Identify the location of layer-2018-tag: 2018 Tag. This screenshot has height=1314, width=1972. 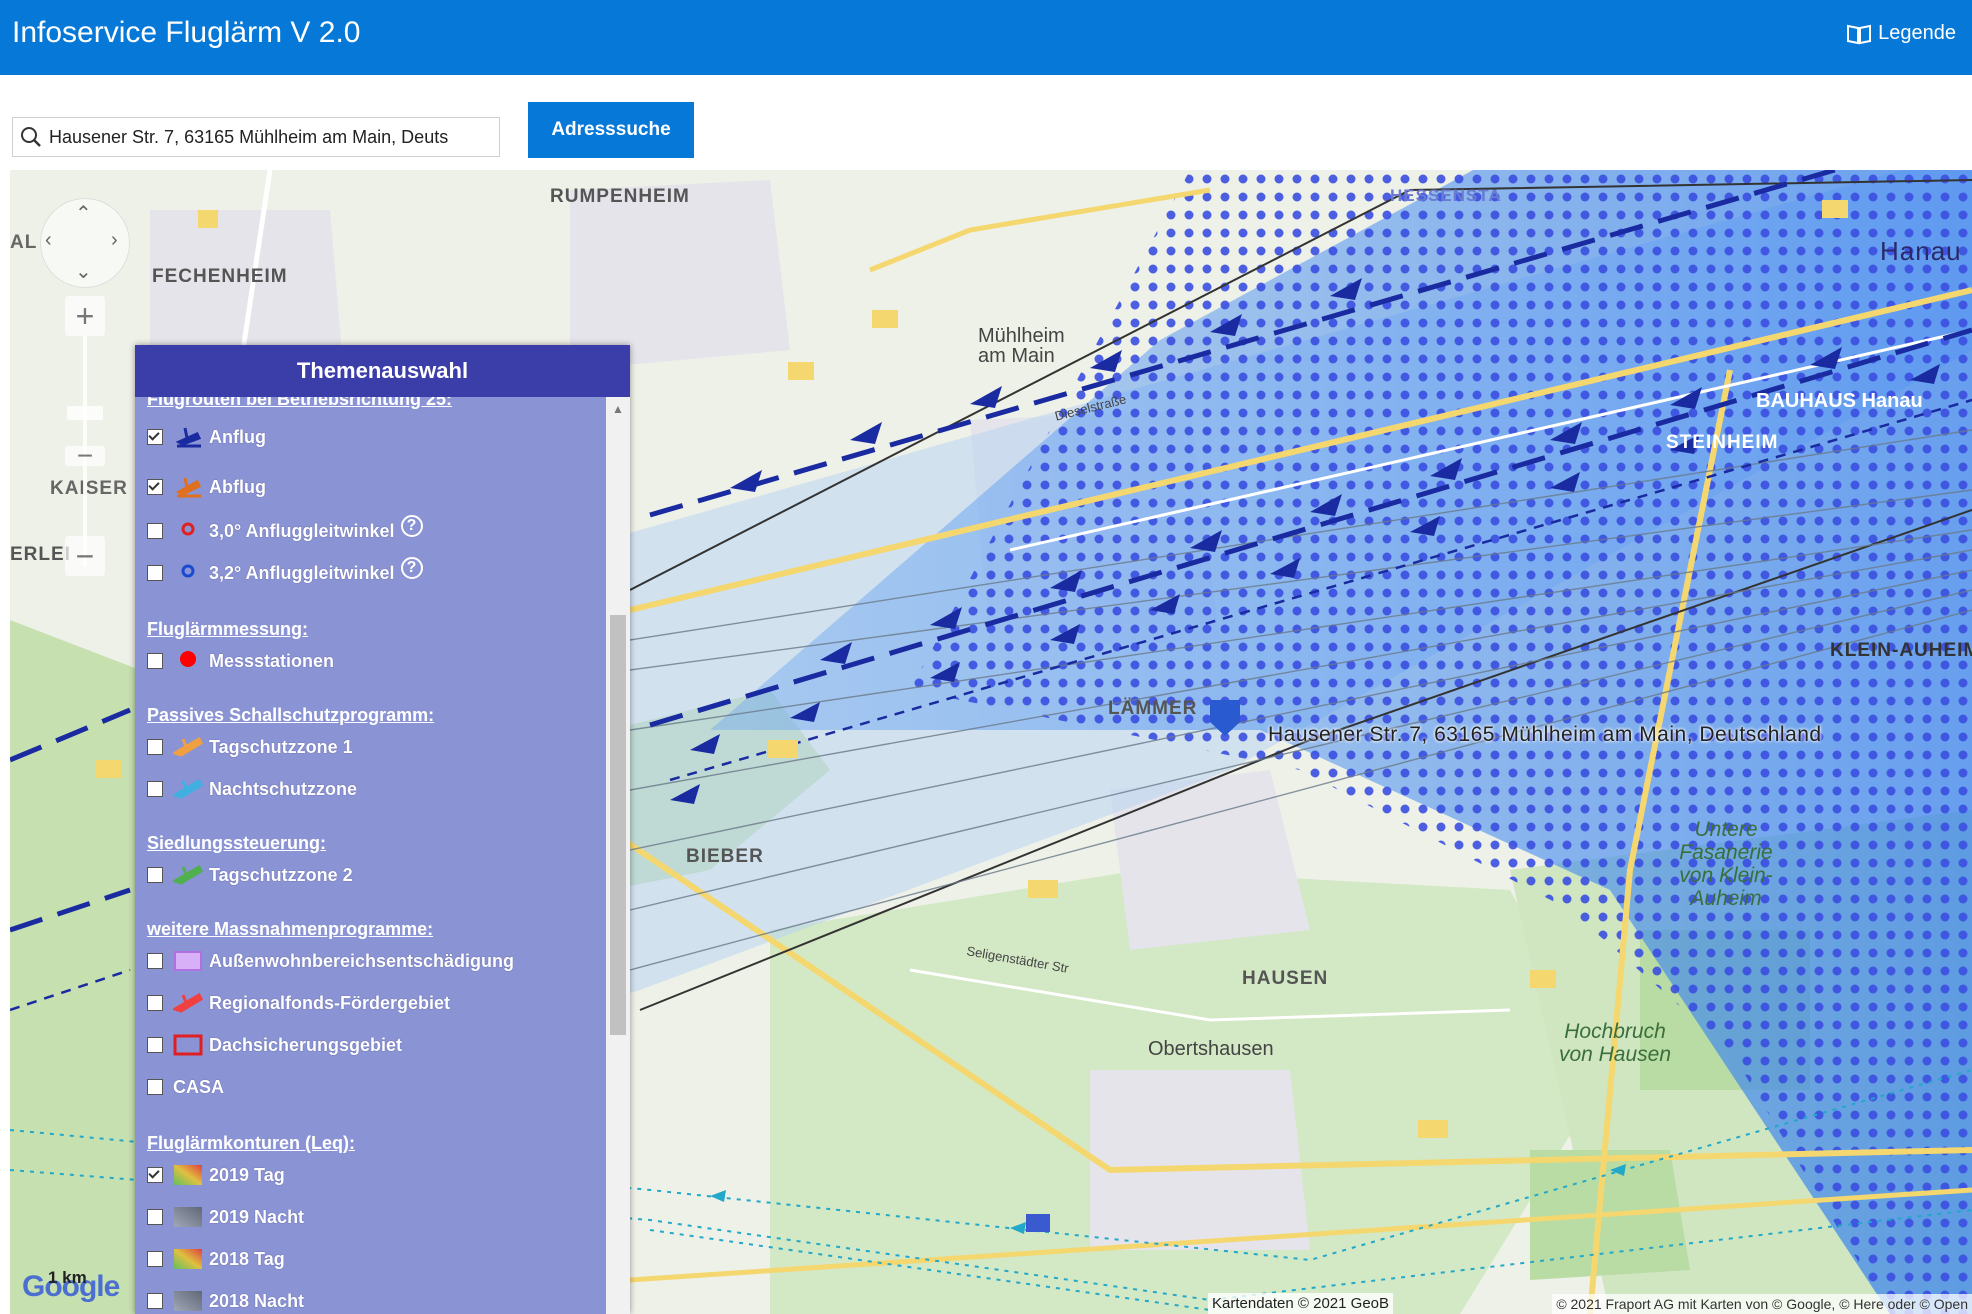
(216, 1259).